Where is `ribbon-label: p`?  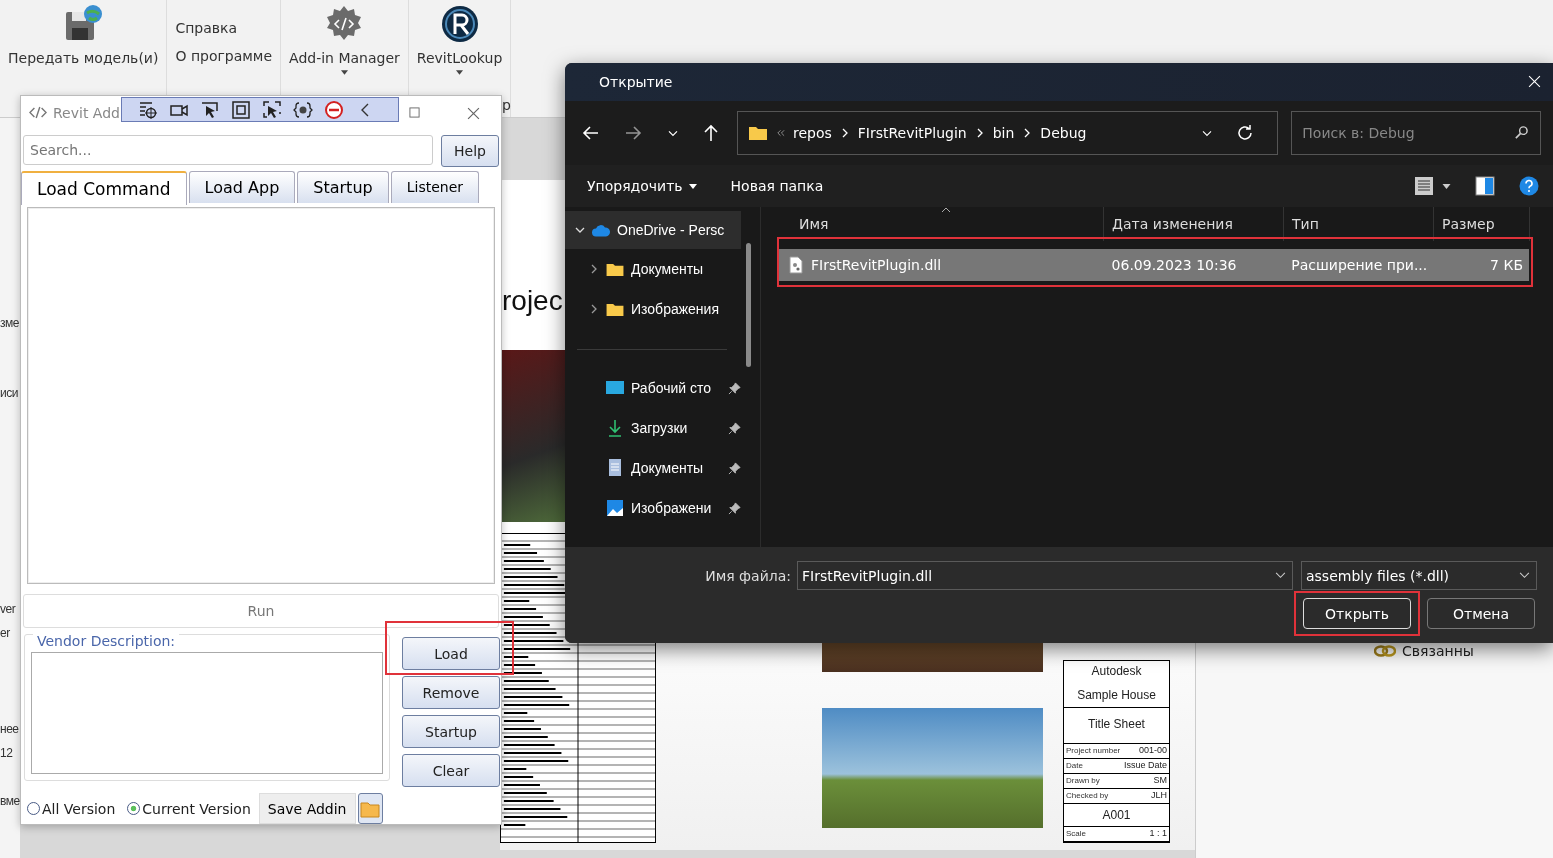
ribbon-label: p is located at coordinates (506, 105).